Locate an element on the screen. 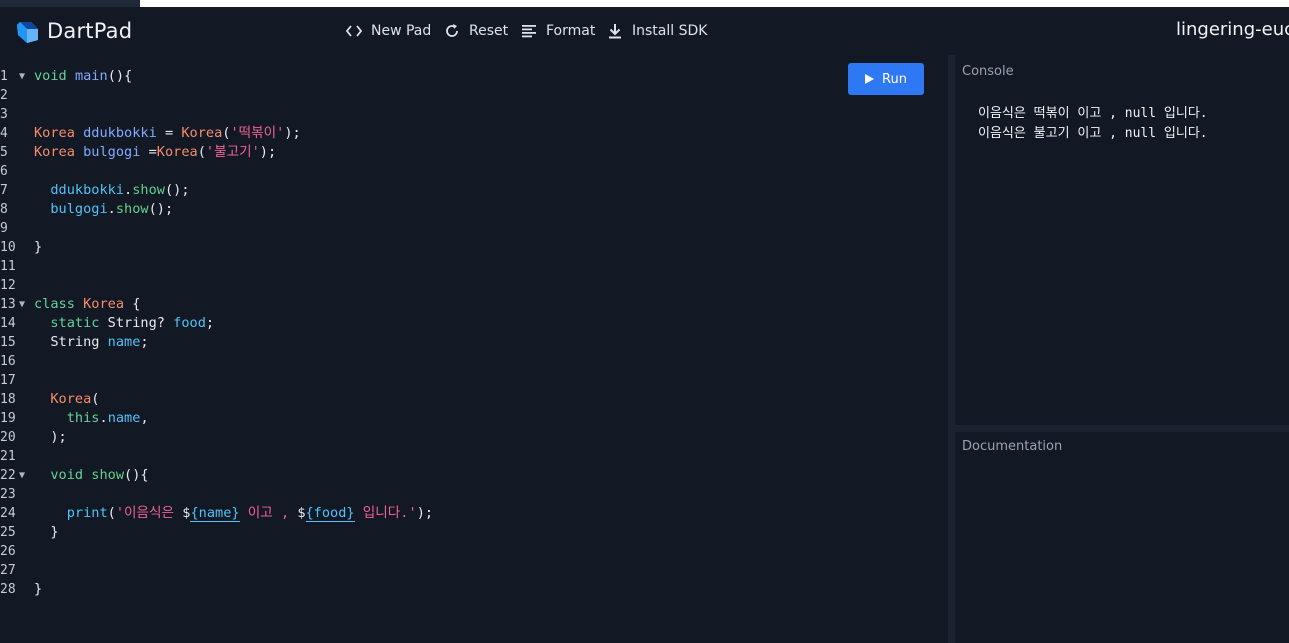 The width and height of the screenshot is (1289, 643). horizontal-splitter is located at coordinates (1122, 428).